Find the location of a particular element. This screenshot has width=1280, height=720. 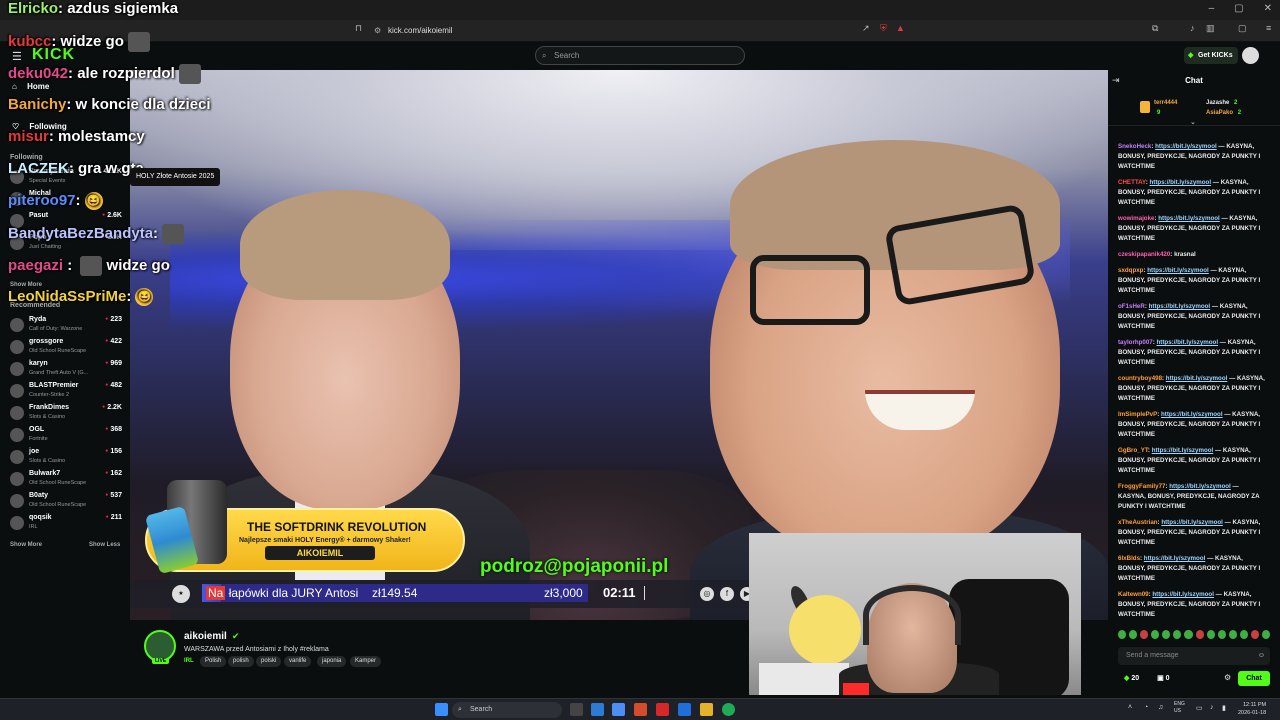

url-field: ⚙ kick.com/aikoiemil is located at coordinates (640, 31).